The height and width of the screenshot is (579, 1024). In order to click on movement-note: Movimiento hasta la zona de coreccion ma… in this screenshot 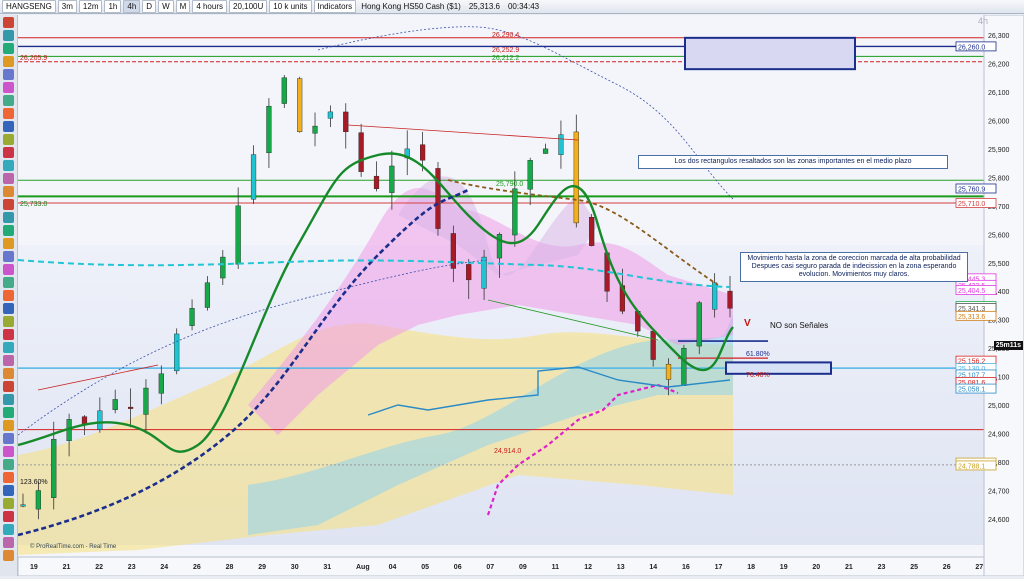, I will do `click(854, 267)`.